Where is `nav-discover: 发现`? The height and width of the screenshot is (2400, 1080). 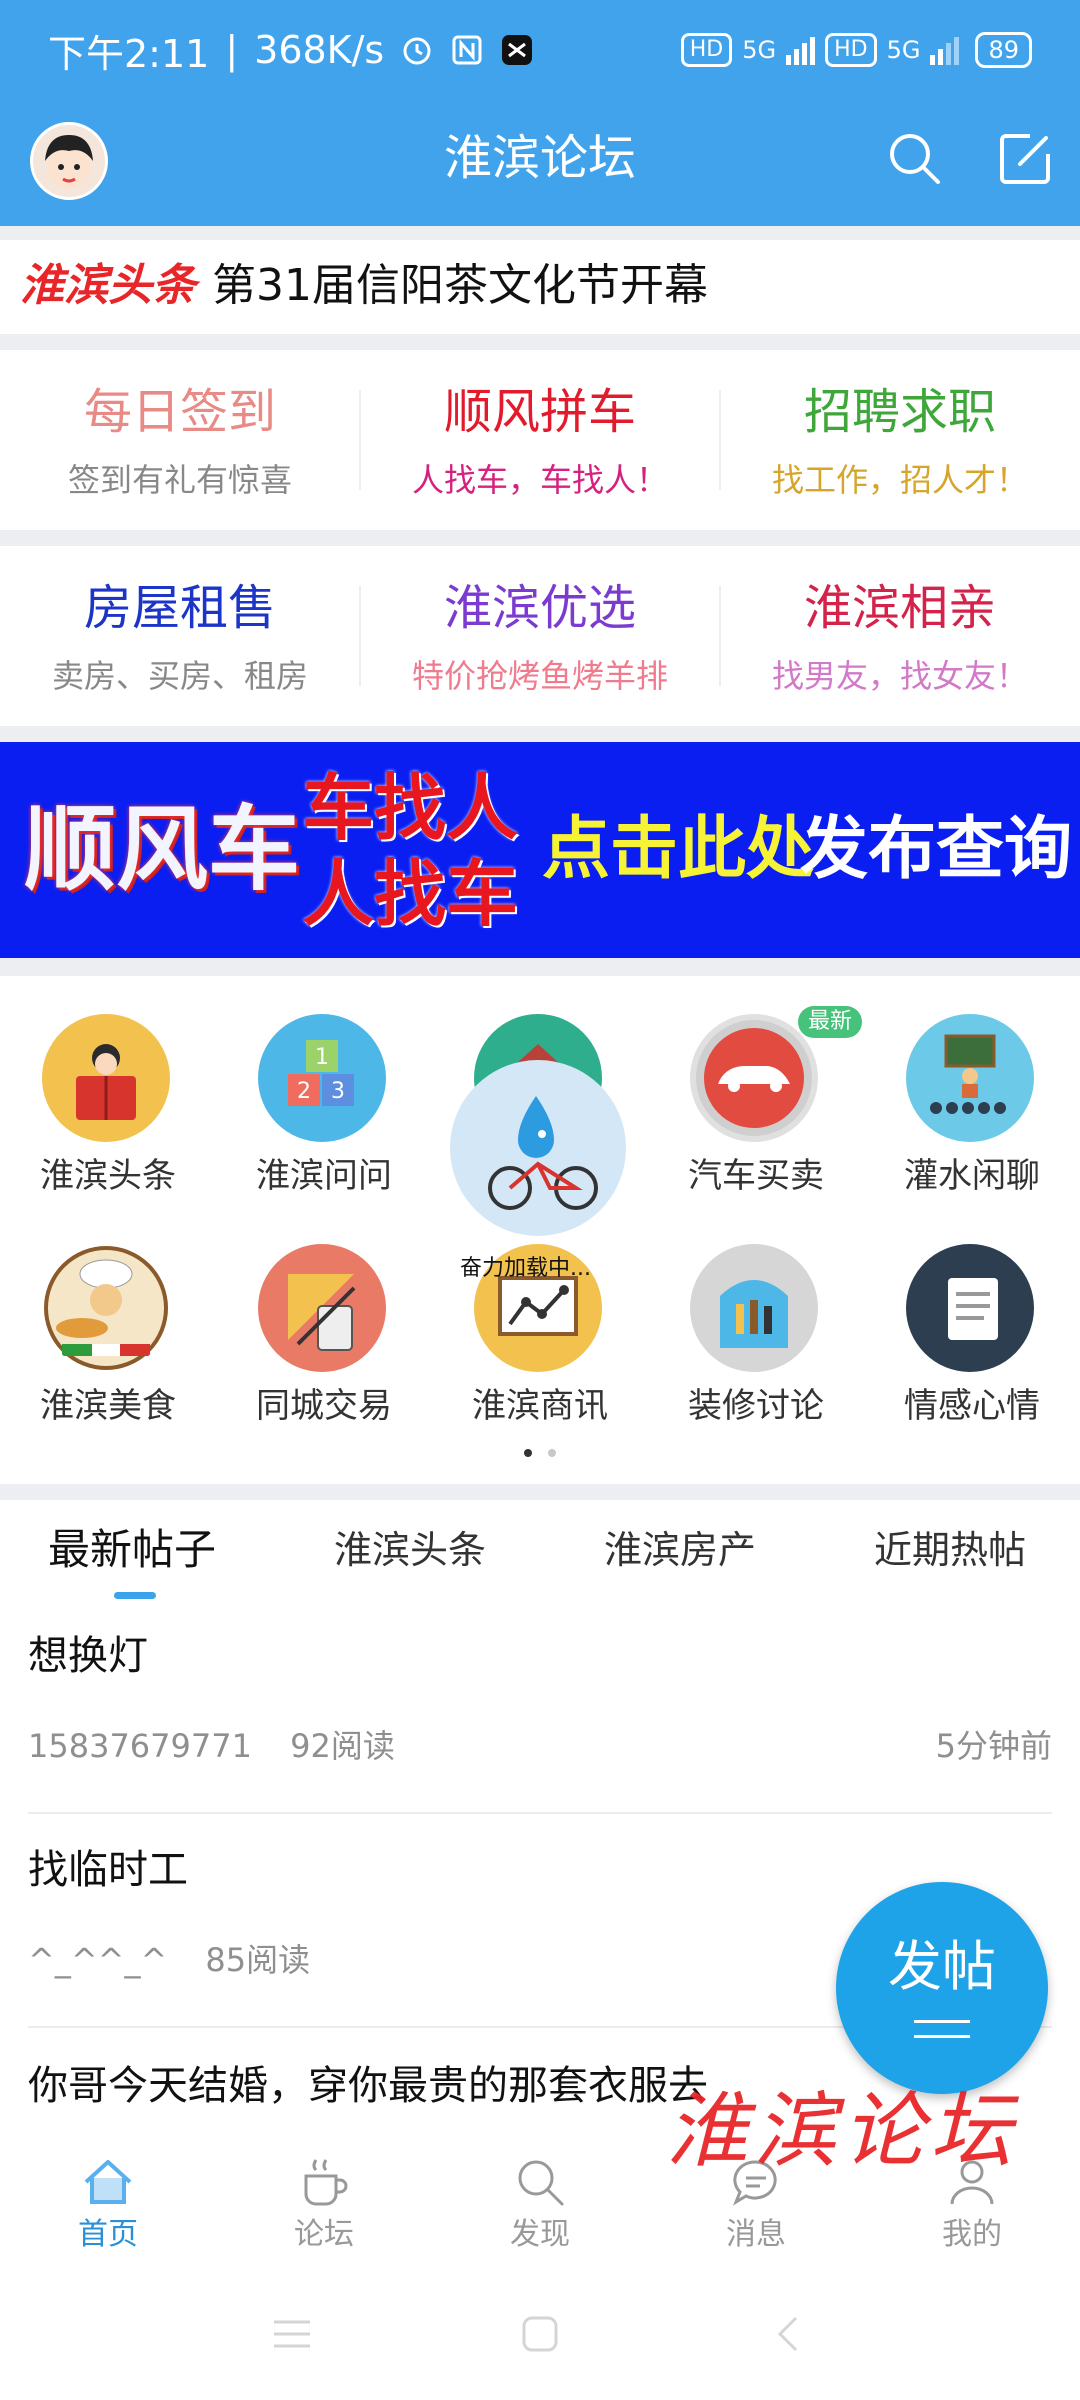 nav-discover: 发现 is located at coordinates (540, 2198).